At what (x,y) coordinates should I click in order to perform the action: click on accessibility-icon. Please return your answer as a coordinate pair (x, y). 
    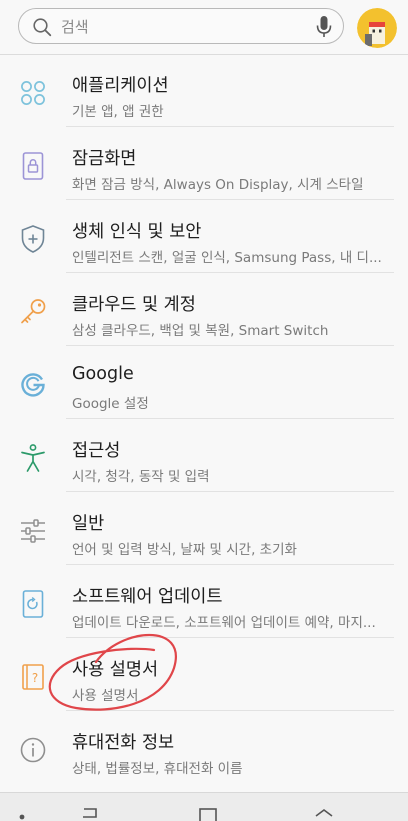
    Looking at the image, I should click on (33, 458).